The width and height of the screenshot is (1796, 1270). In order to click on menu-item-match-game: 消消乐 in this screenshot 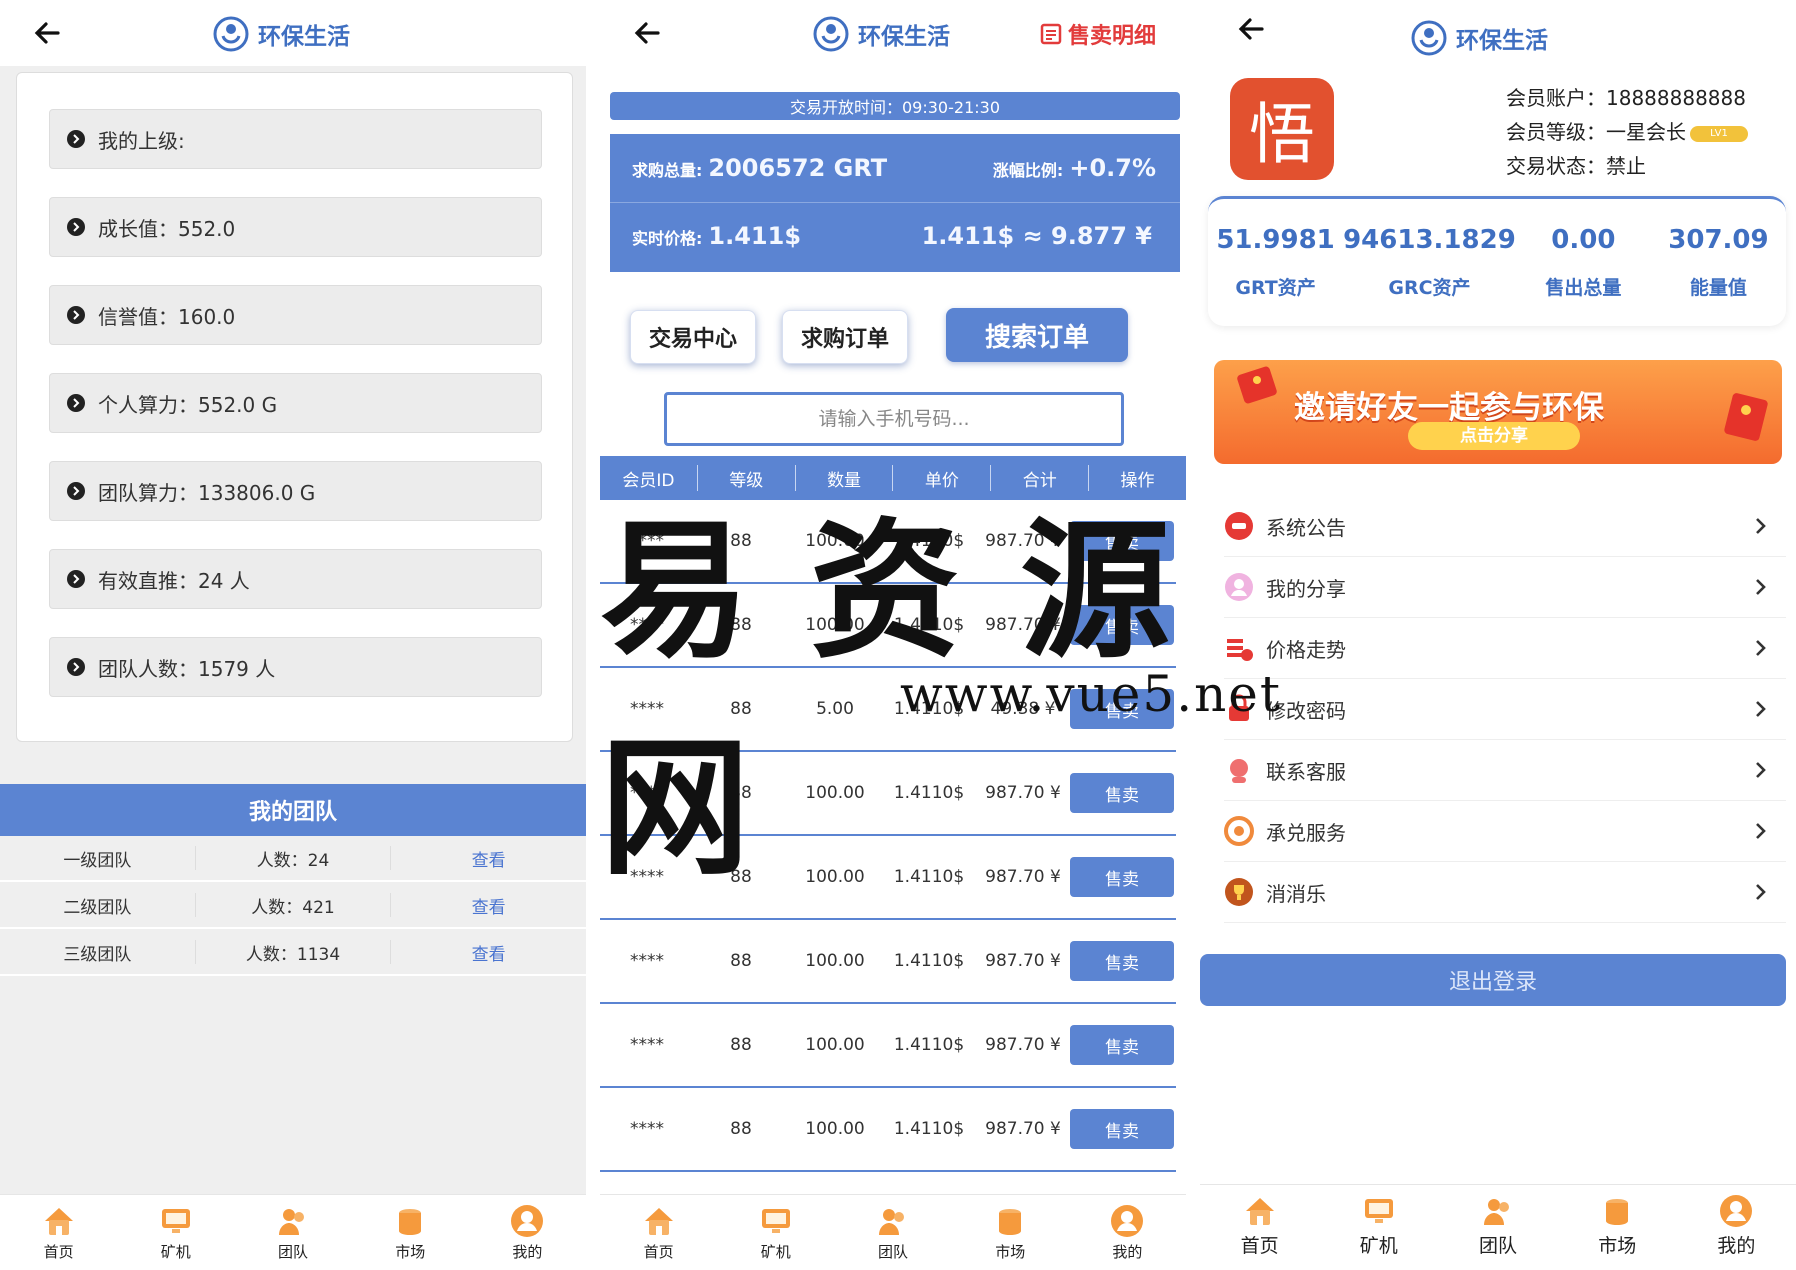, I will do `click(1505, 892)`.